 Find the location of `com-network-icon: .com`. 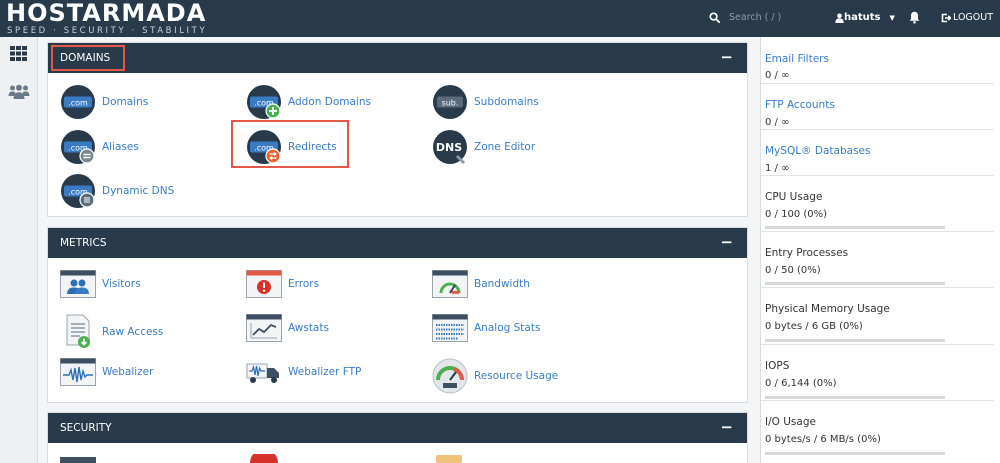

com-network-icon: .com is located at coordinates (78, 191).